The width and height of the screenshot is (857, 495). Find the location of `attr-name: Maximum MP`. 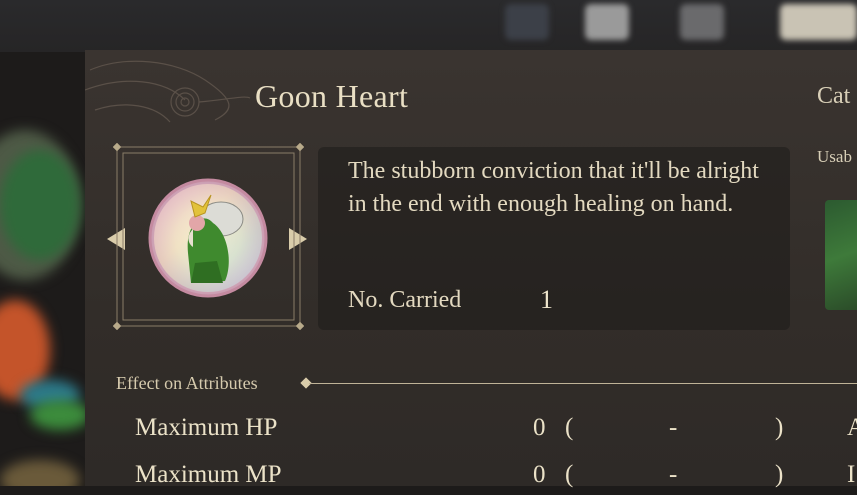

attr-name: Maximum MP is located at coordinates (208, 474).